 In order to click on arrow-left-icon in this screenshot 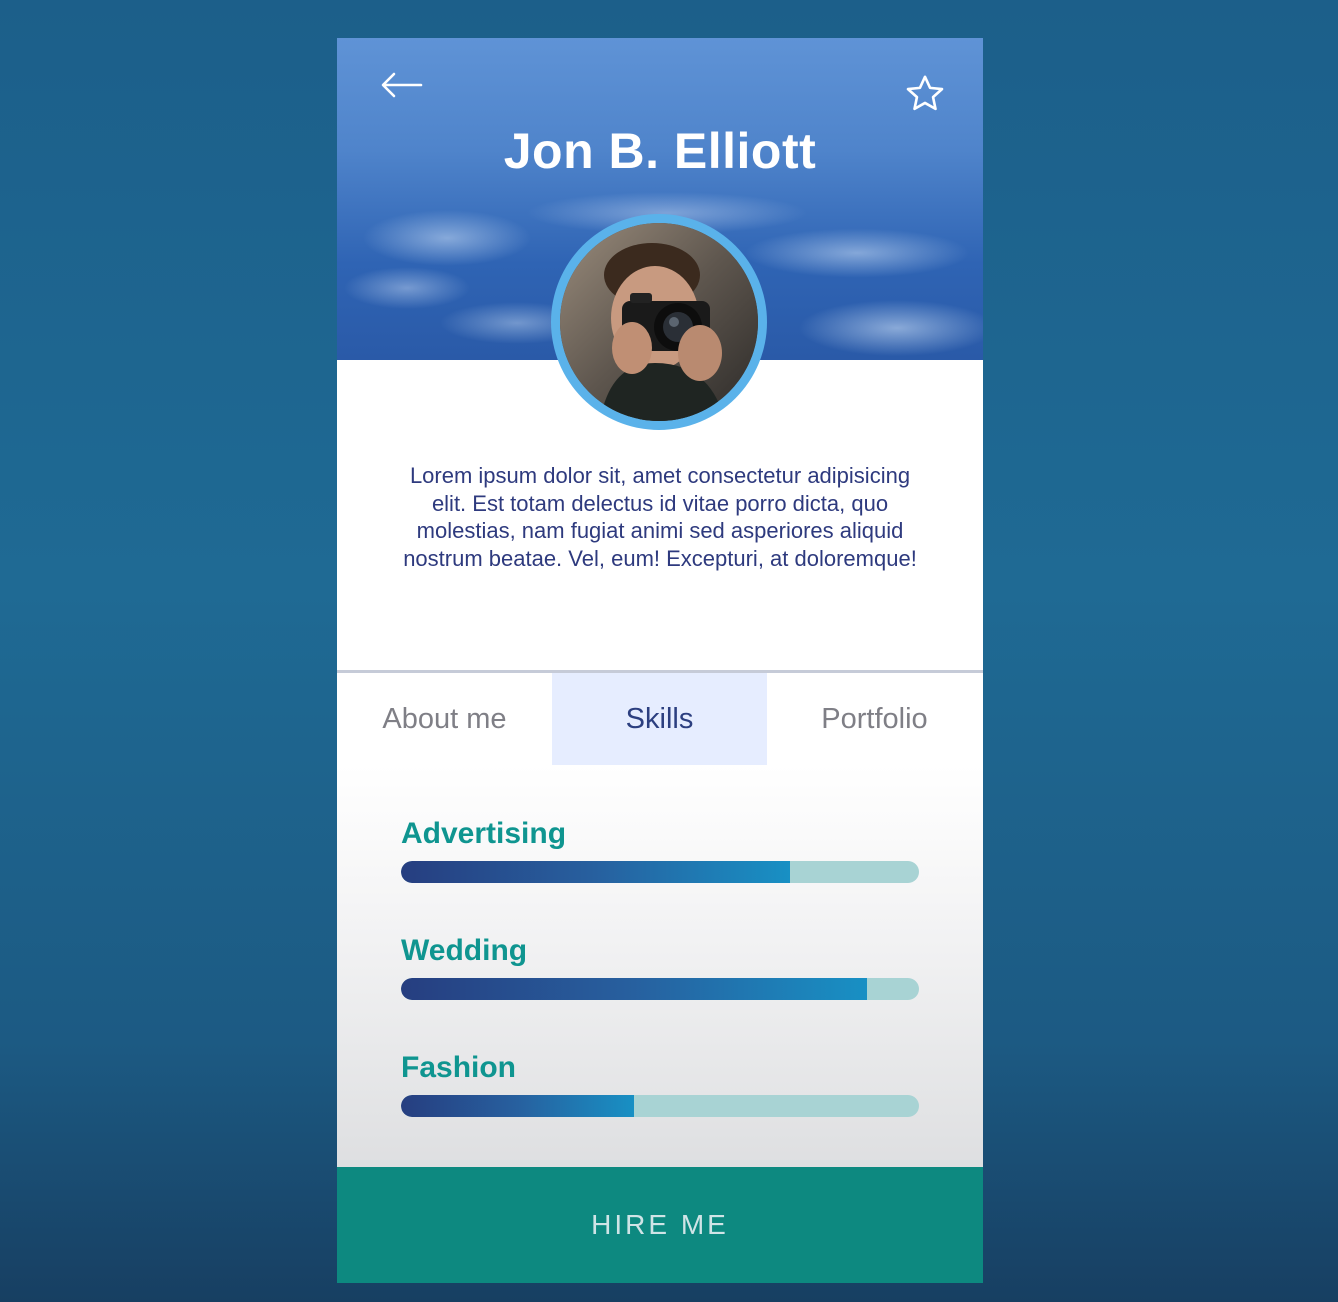, I will do `click(402, 85)`.